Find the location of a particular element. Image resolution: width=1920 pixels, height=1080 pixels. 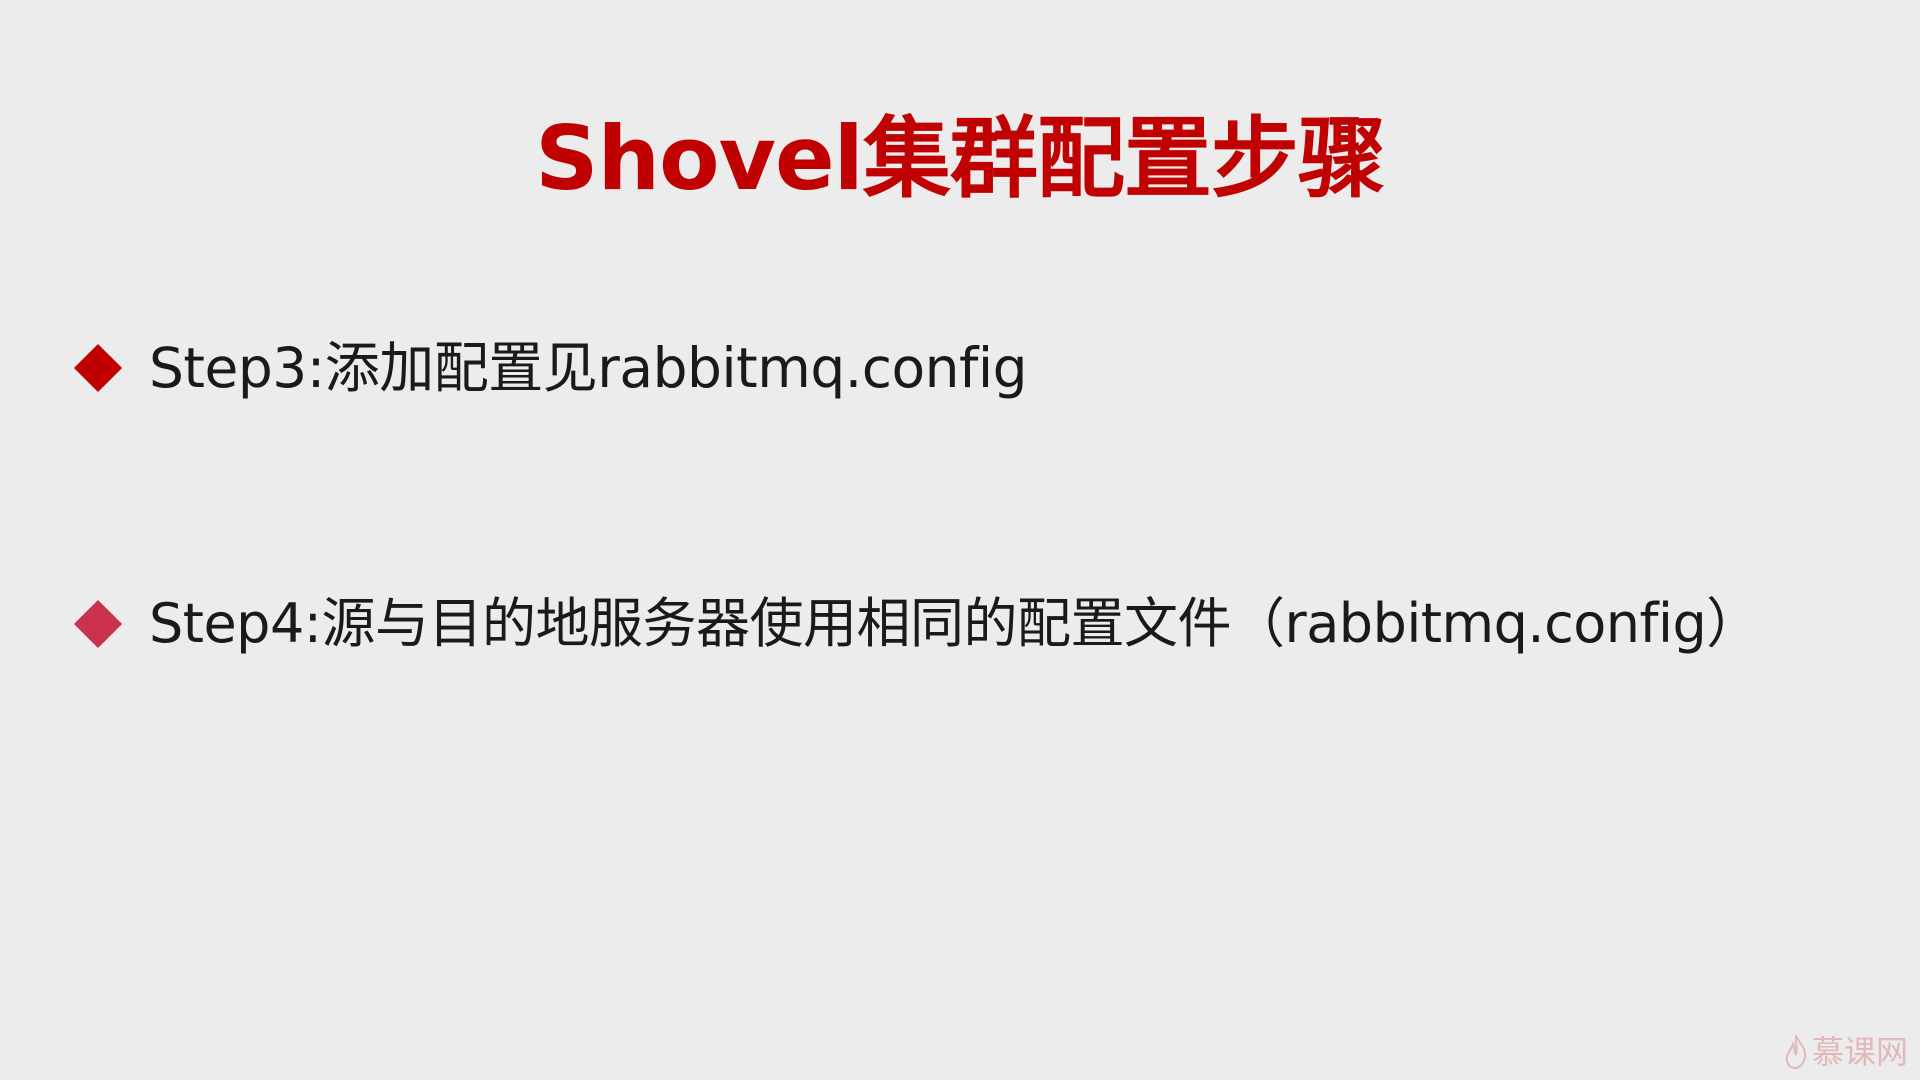

bullet-text: Step4:源与目的地服务器使用相同的配置文件（rabbitmq.config） is located at coordinates (954, 623).